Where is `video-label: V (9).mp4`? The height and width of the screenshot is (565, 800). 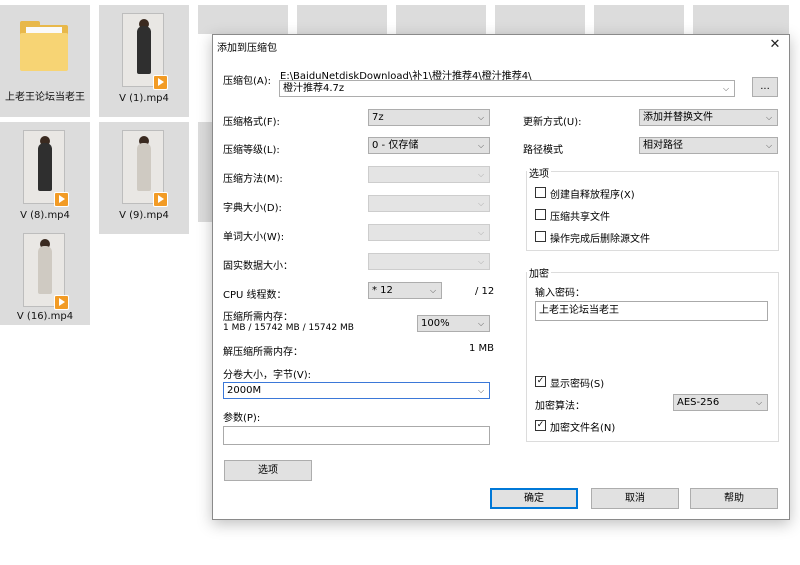
video-label: V (9).mp4 is located at coordinates (144, 215).